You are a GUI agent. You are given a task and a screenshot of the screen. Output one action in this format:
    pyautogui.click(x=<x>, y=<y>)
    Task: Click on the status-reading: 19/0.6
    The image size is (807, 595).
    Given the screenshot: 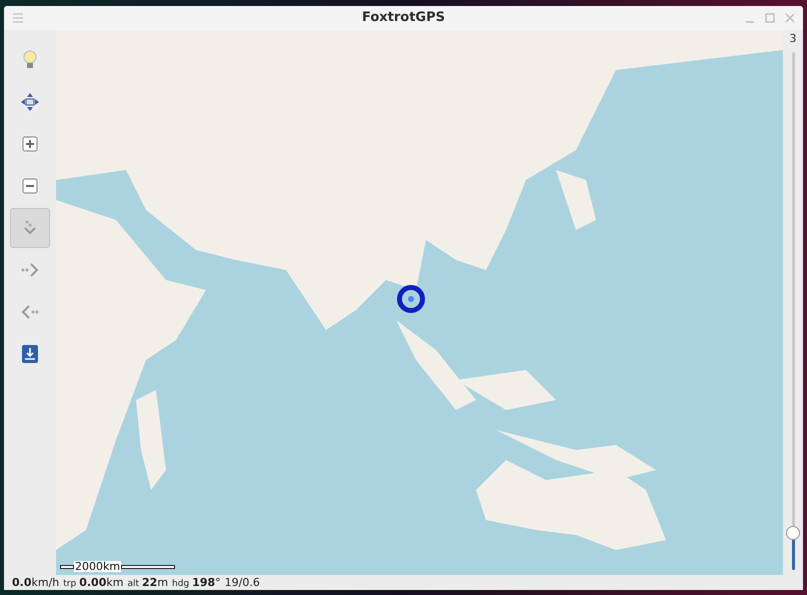 What is the action you would take?
    pyautogui.click(x=242, y=582)
    